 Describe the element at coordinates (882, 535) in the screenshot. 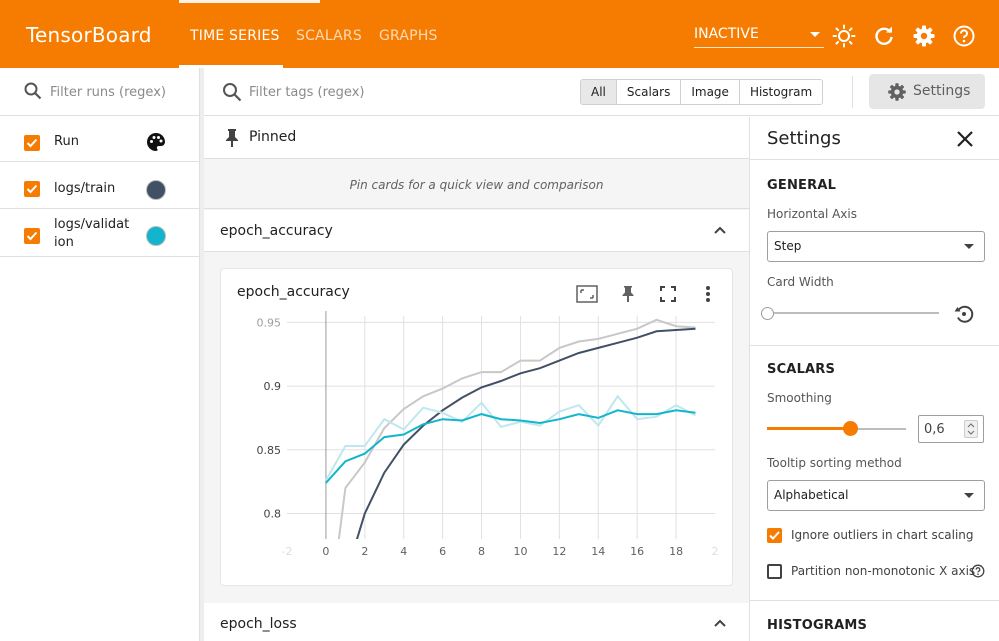

I see `ignore-outliers-label: Ignore outliers in chart scaling` at that location.